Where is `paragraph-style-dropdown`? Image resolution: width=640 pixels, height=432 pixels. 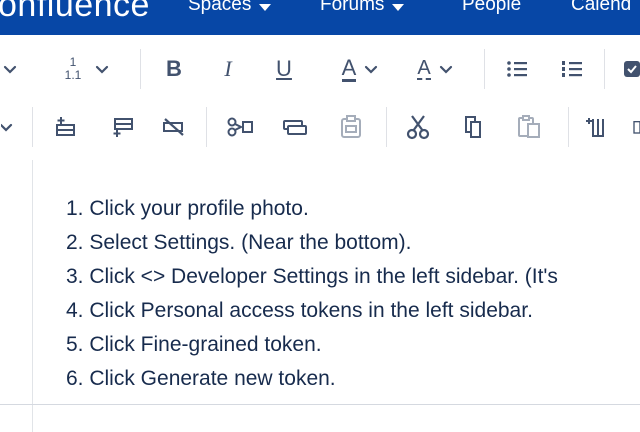 paragraph-style-dropdown is located at coordinates (10, 69).